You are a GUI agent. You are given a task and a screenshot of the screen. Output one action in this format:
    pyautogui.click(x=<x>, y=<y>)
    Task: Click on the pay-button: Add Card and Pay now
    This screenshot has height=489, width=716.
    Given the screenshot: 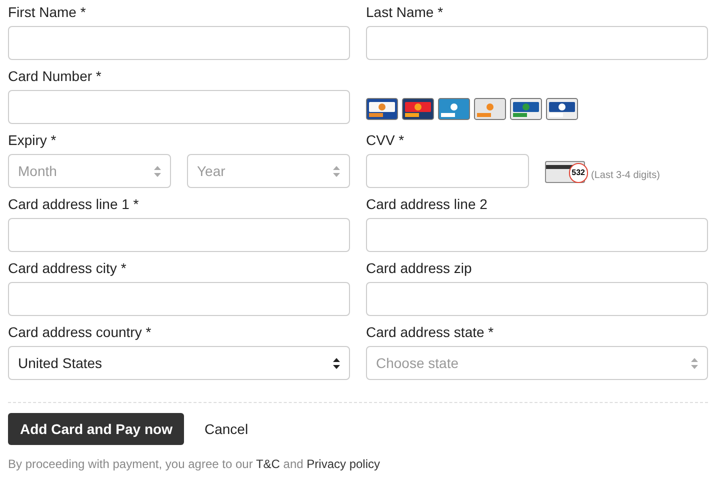 What is the action you would take?
    pyautogui.click(x=96, y=429)
    